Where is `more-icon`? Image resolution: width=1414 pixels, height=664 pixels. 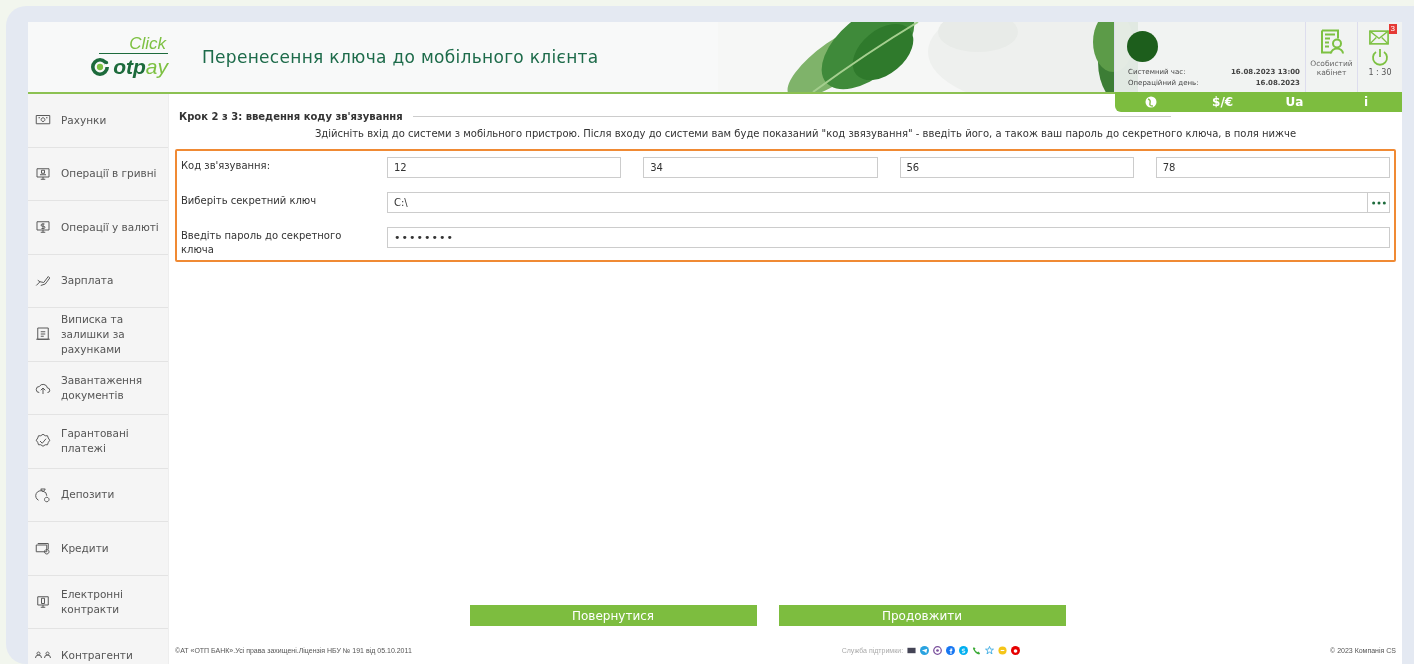
more-icon is located at coordinates (1378, 202).